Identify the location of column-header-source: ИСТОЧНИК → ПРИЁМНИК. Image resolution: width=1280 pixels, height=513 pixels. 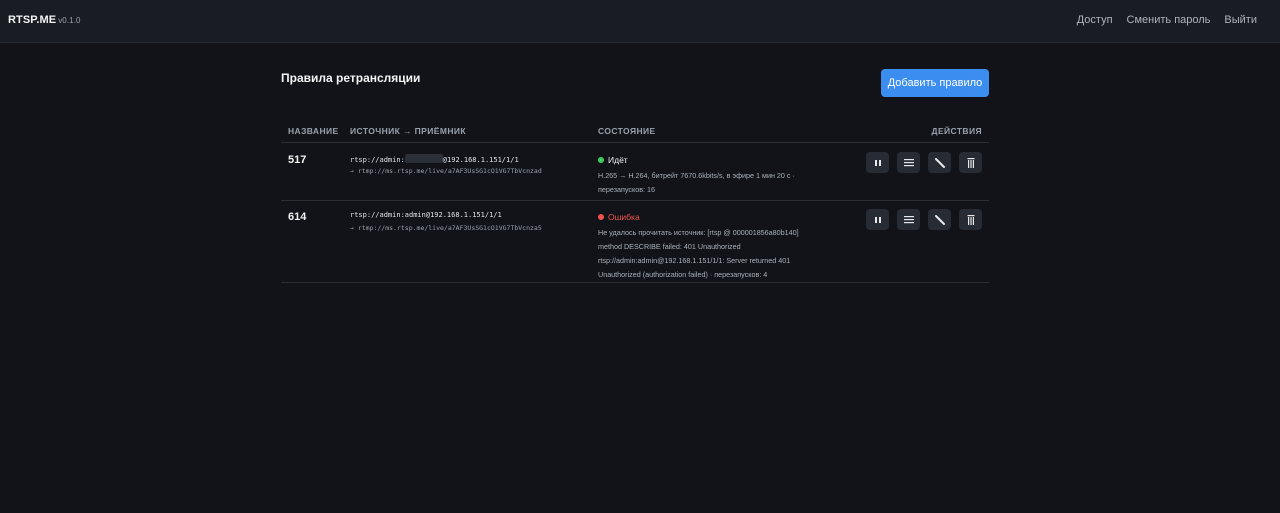
(408, 131).